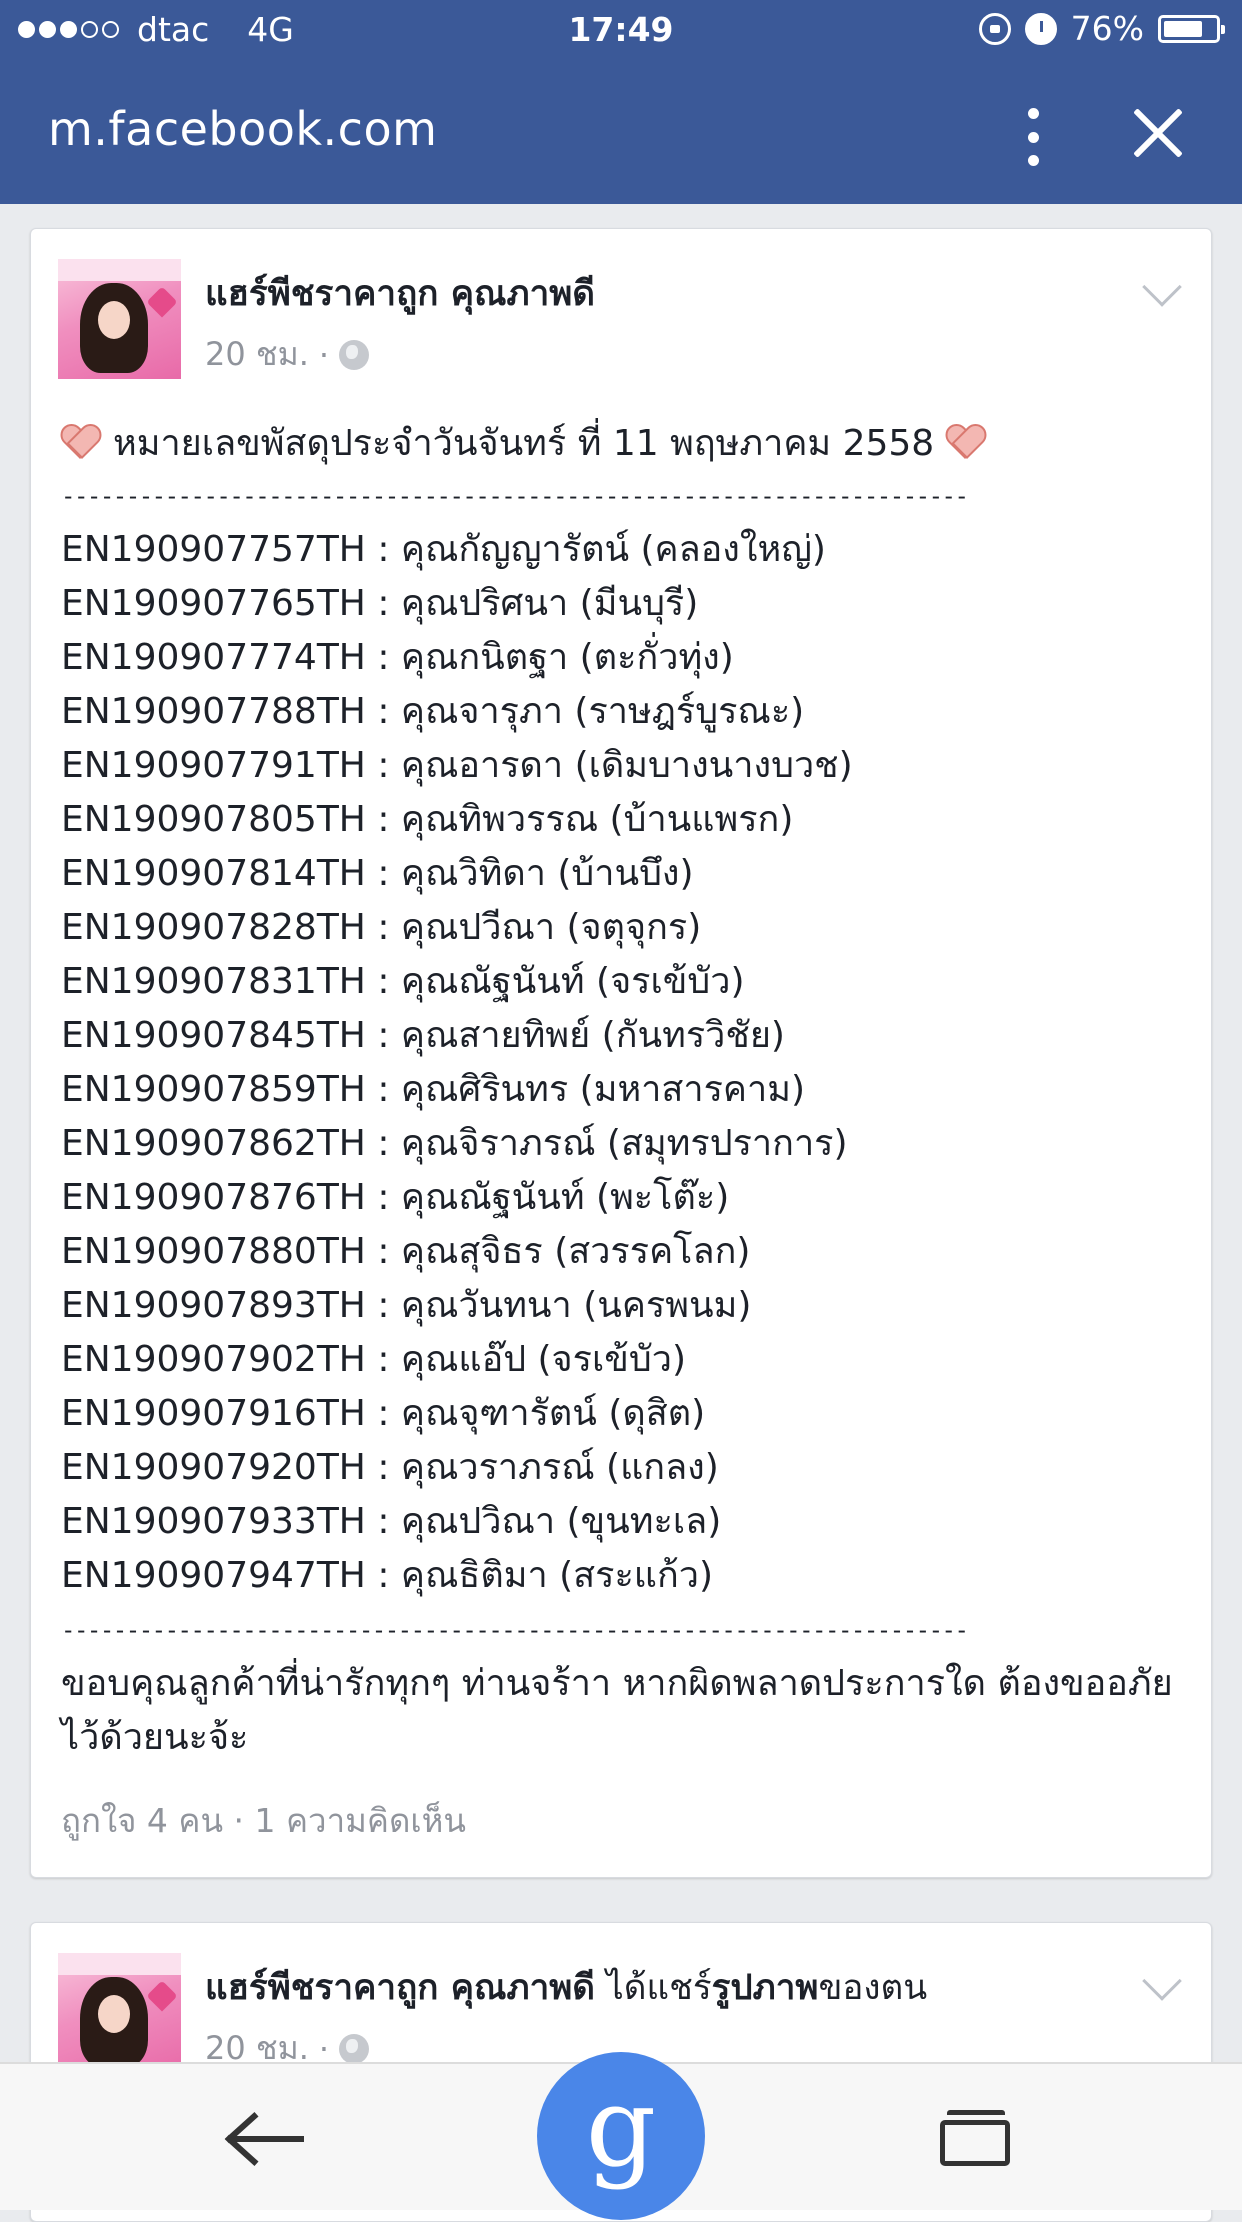  I want to click on google-search-button: g, so click(621, 2136).